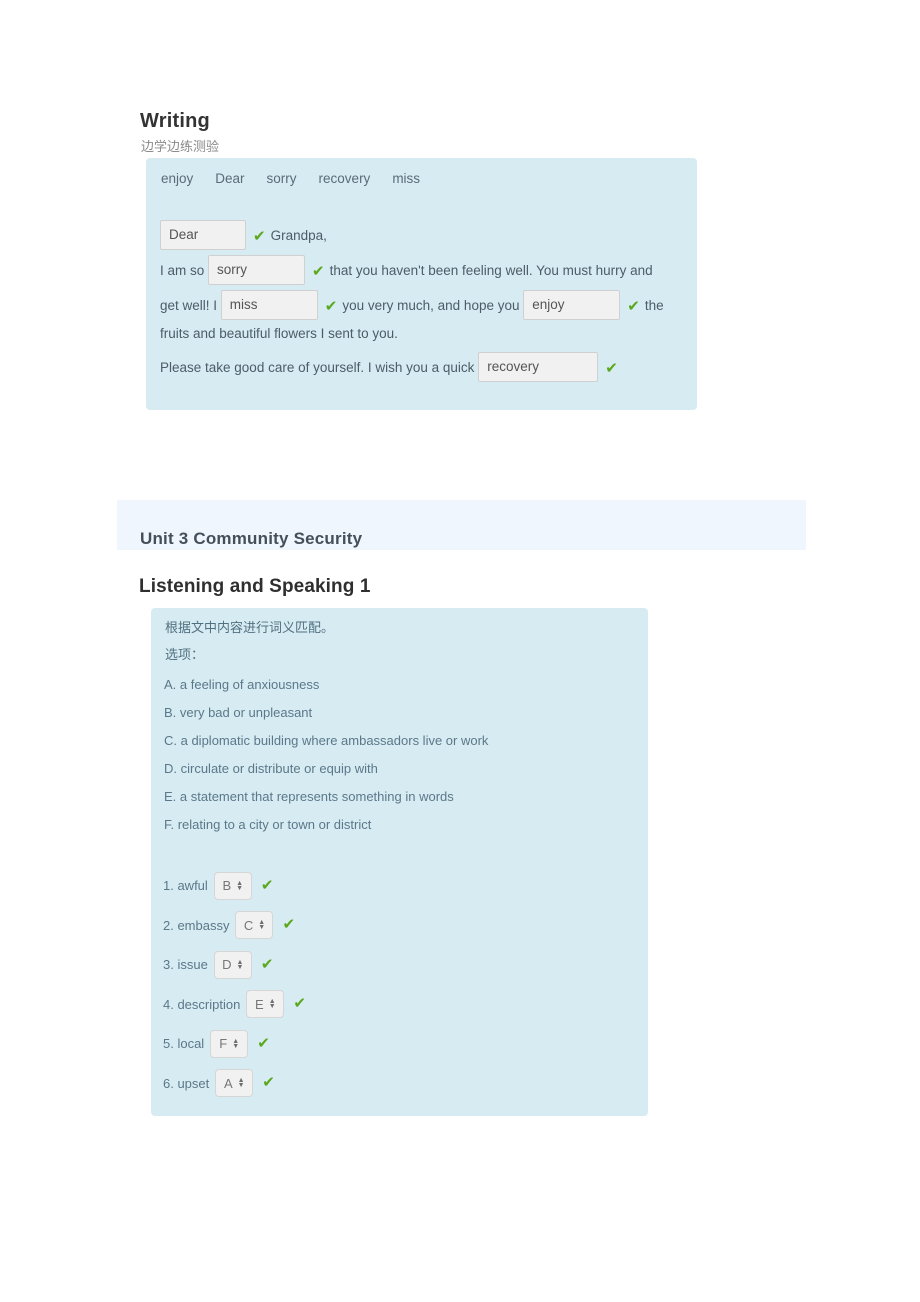 This screenshot has height=1302, width=920. Describe the element at coordinates (242, 684) in the screenshot. I see `option-a: A. a feeling of anxiousness` at that location.